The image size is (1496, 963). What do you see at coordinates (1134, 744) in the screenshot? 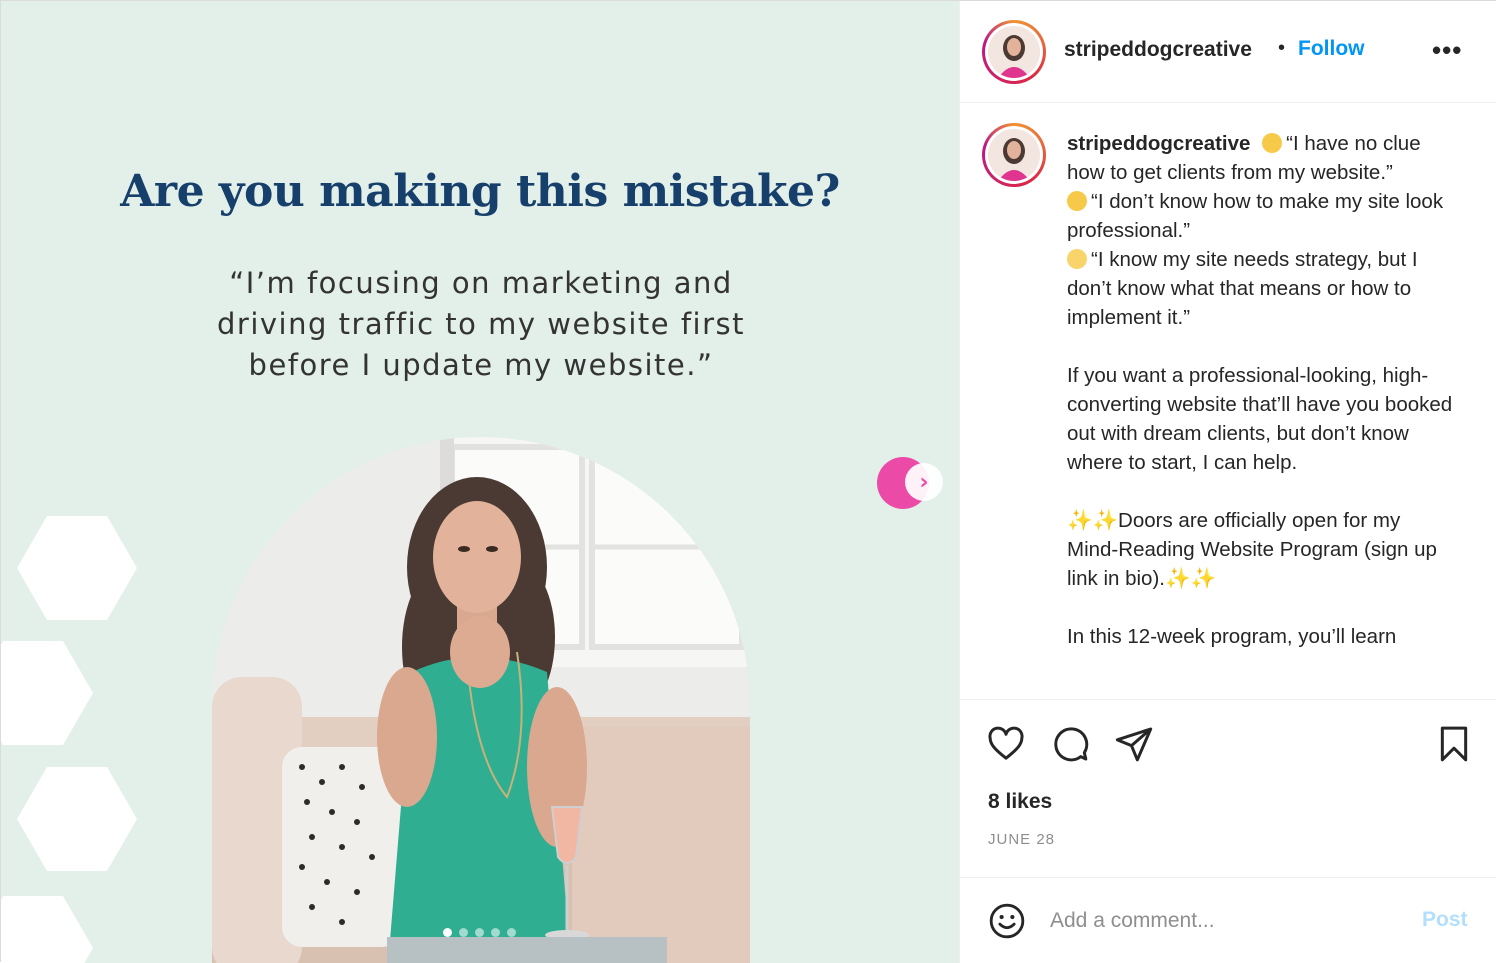
I see `share-icon` at bounding box center [1134, 744].